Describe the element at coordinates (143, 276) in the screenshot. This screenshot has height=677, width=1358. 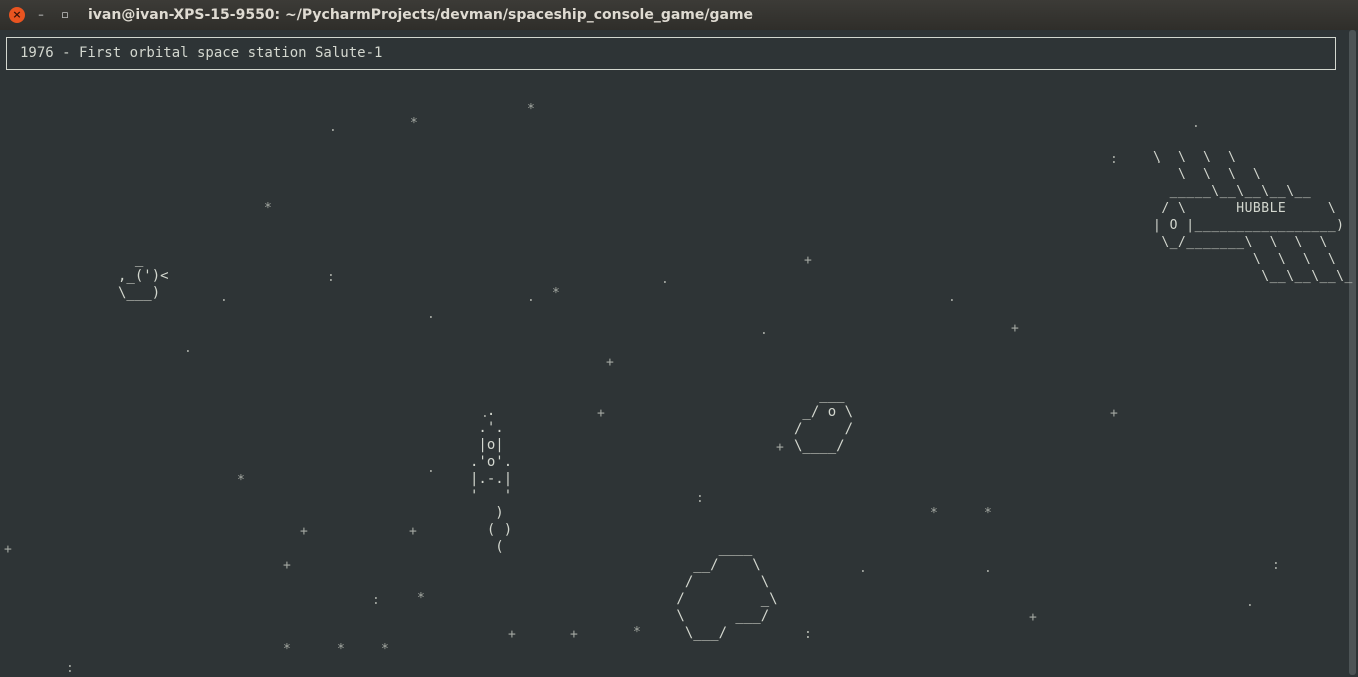
I see `salute-station-sprite: _ ,_(')< \___)` at that location.